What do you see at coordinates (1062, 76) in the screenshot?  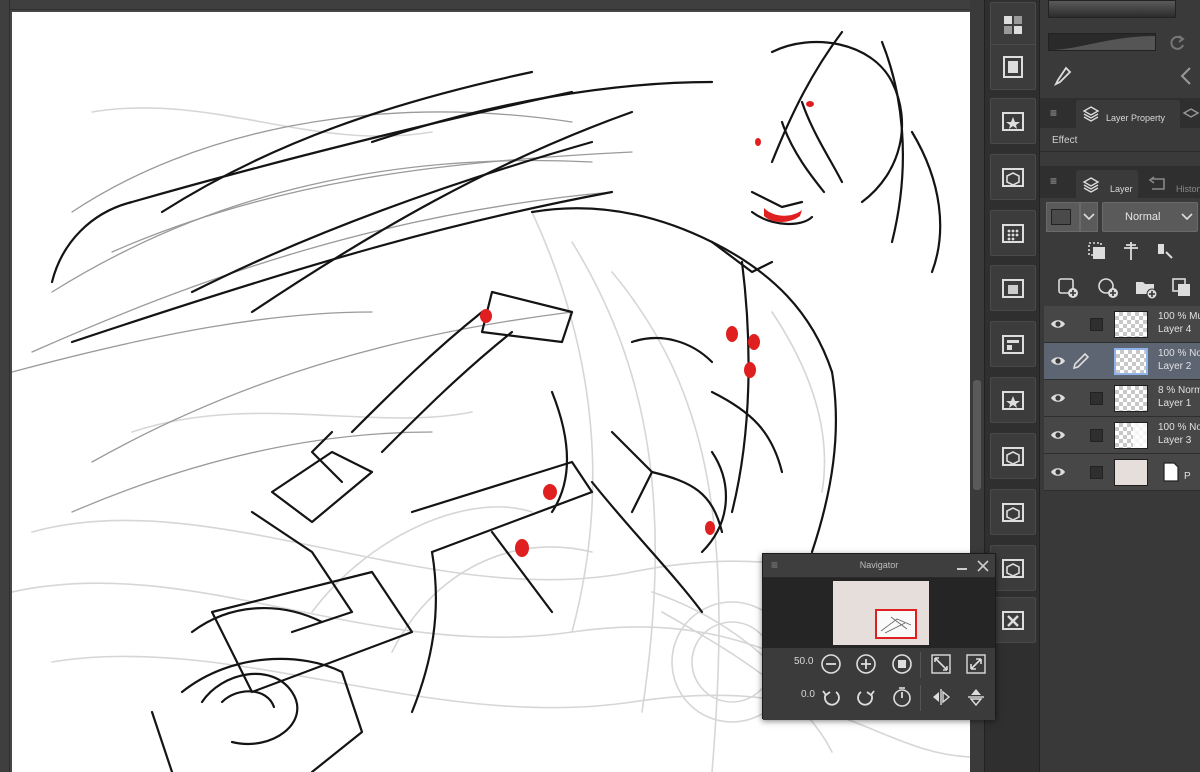 I see `eyedropper-icon` at bounding box center [1062, 76].